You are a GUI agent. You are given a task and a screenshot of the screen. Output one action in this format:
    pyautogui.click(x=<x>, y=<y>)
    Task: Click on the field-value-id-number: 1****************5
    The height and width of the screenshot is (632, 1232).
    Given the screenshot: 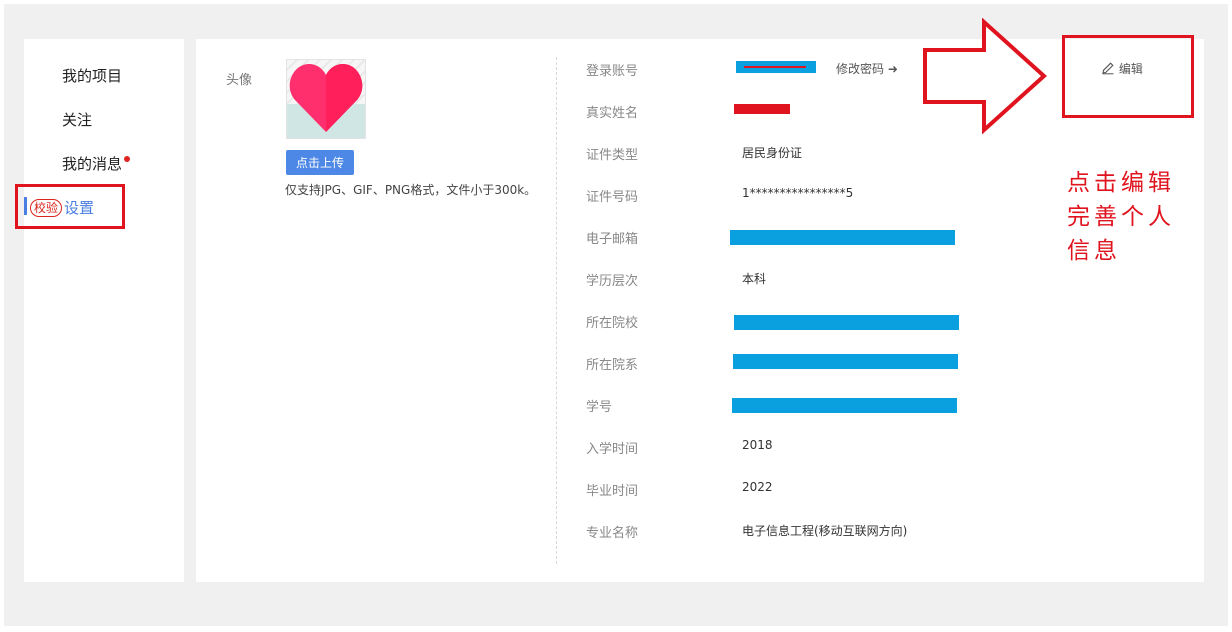 What is the action you would take?
    pyautogui.click(x=798, y=193)
    